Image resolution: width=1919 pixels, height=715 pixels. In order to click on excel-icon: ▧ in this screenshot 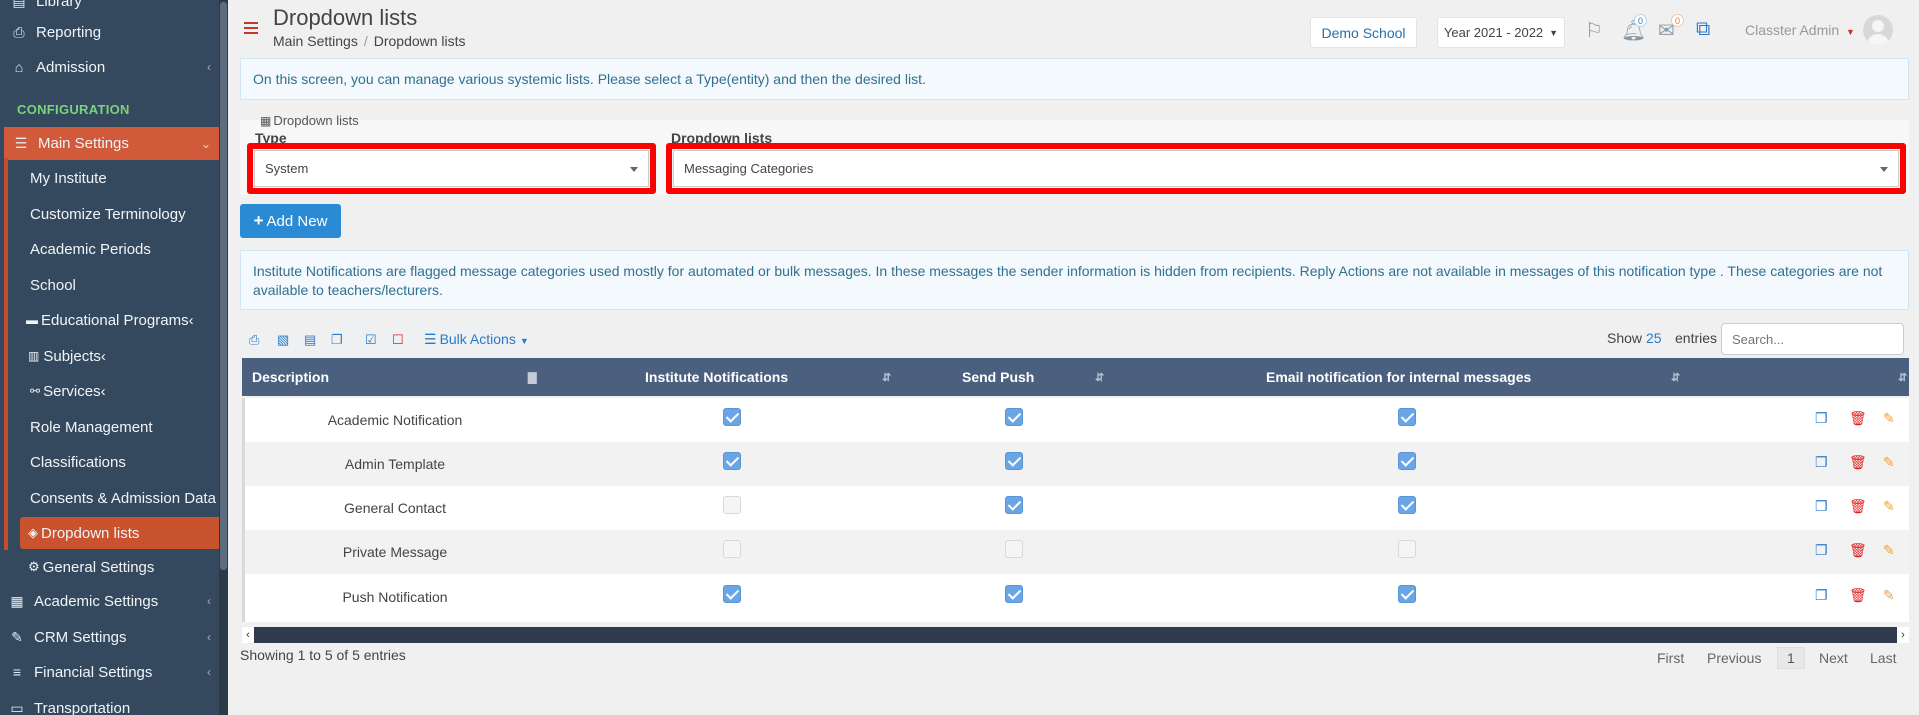, I will do `click(283, 340)`.